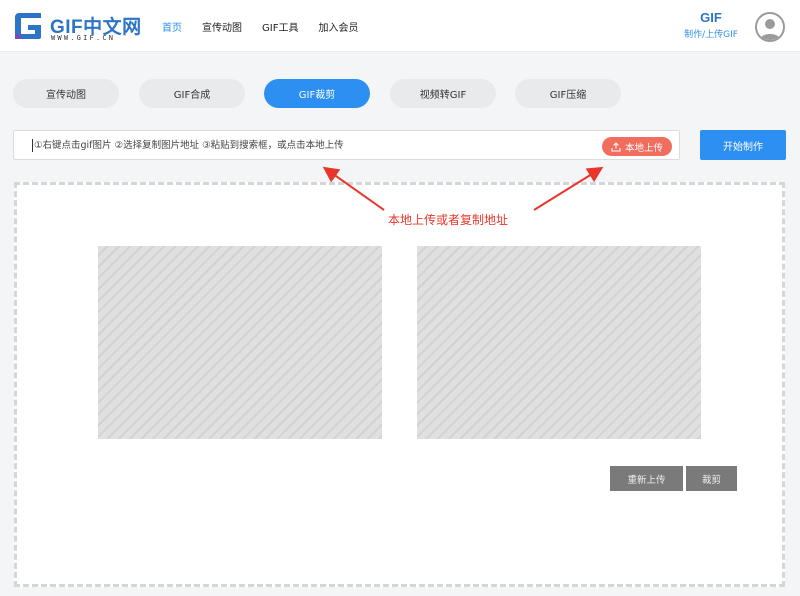 The width and height of the screenshot is (800, 596). I want to click on tool-tabs: 宣传动图 GIF合成 GIF裁剪 视频转GIF GIF压缩, so click(318, 93).